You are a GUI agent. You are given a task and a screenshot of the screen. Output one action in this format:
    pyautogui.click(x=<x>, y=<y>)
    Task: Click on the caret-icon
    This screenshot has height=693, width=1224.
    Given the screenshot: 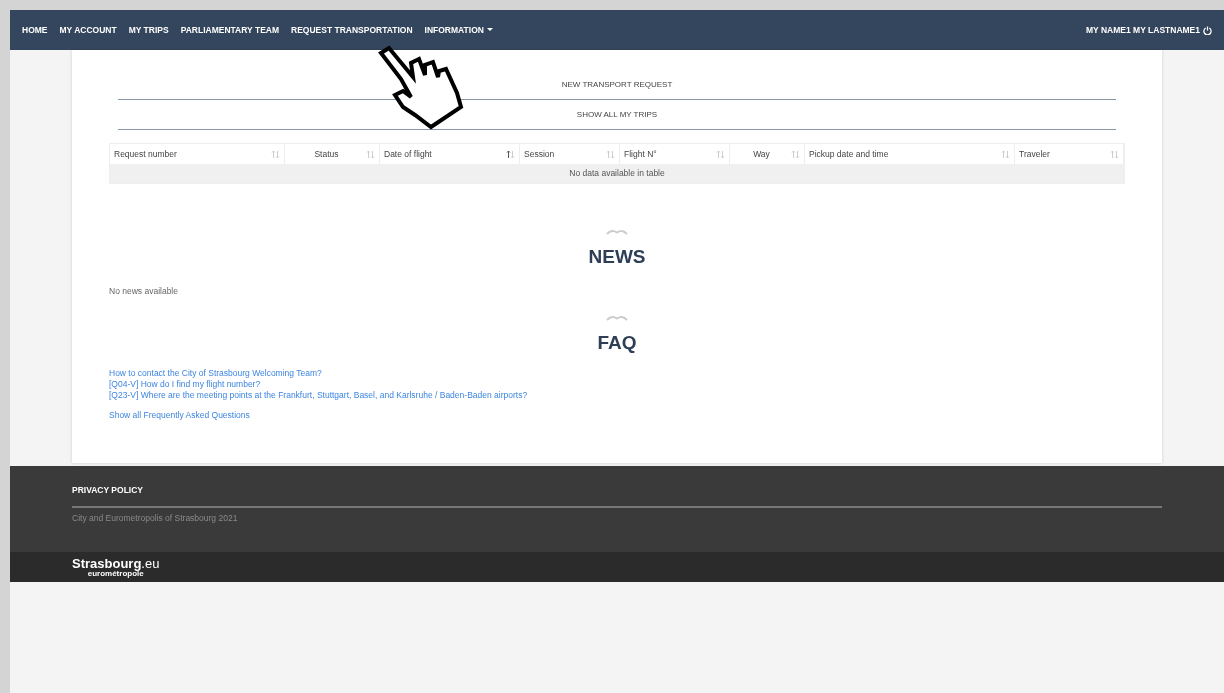 What is the action you would take?
    pyautogui.click(x=489, y=30)
    